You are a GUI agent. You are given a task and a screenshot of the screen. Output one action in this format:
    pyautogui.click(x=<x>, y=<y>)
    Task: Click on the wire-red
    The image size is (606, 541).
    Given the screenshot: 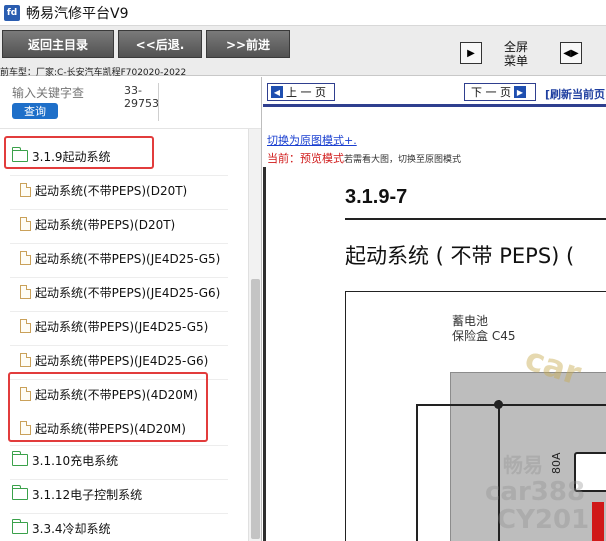 What is the action you would take?
    pyautogui.click(x=598, y=521)
    